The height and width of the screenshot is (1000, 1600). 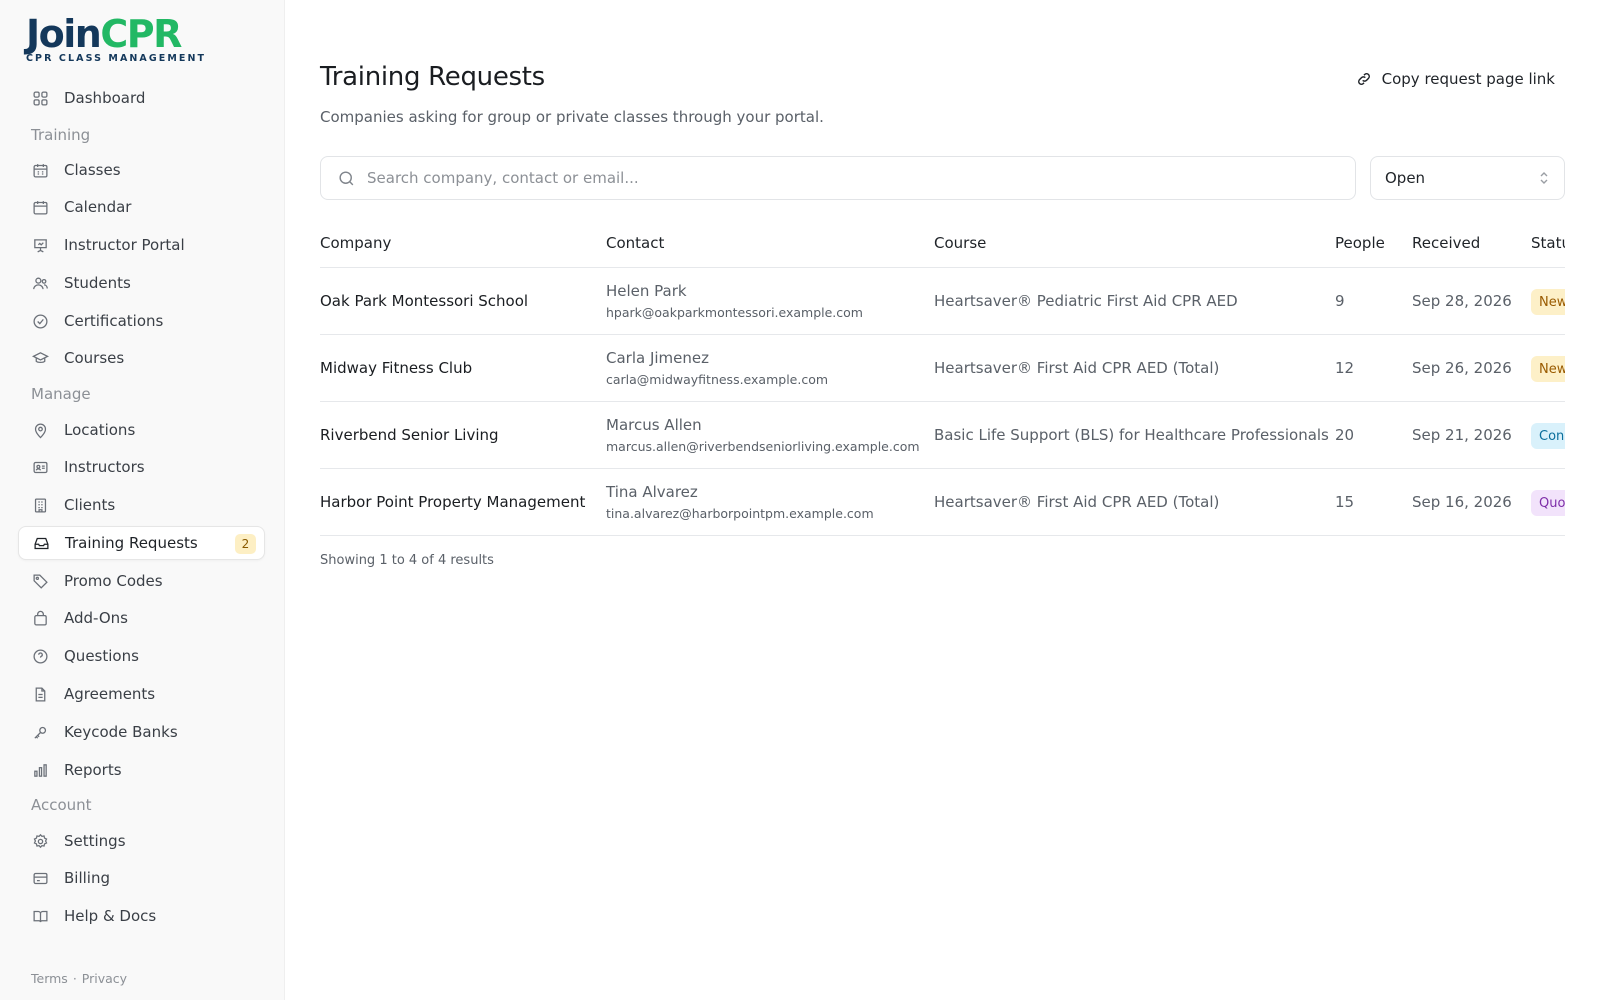 What do you see at coordinates (40, 581) in the screenshot?
I see `tag-icon` at bounding box center [40, 581].